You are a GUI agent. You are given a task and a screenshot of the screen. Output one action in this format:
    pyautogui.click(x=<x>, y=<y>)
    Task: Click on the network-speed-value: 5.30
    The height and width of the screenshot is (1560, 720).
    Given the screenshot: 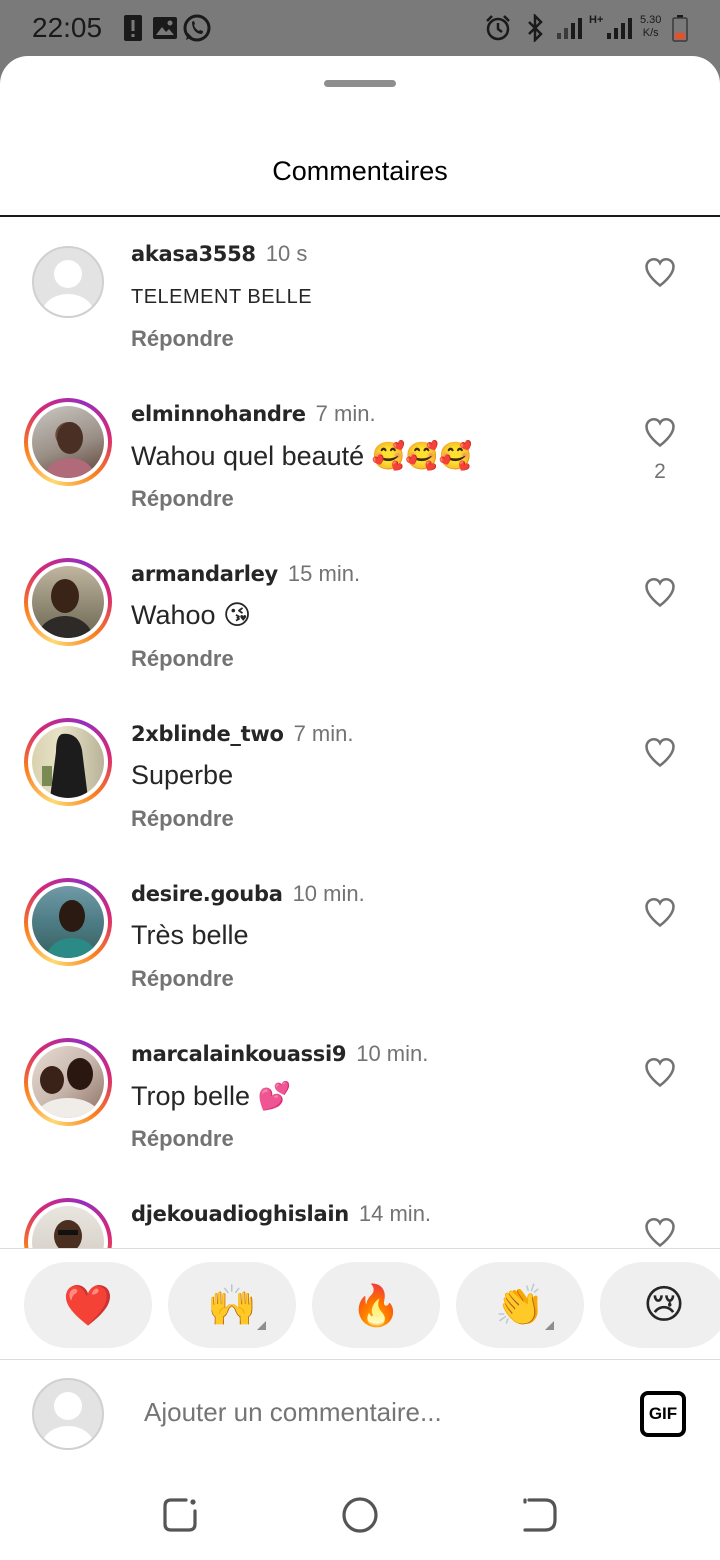 What is the action you would take?
    pyautogui.click(x=651, y=20)
    